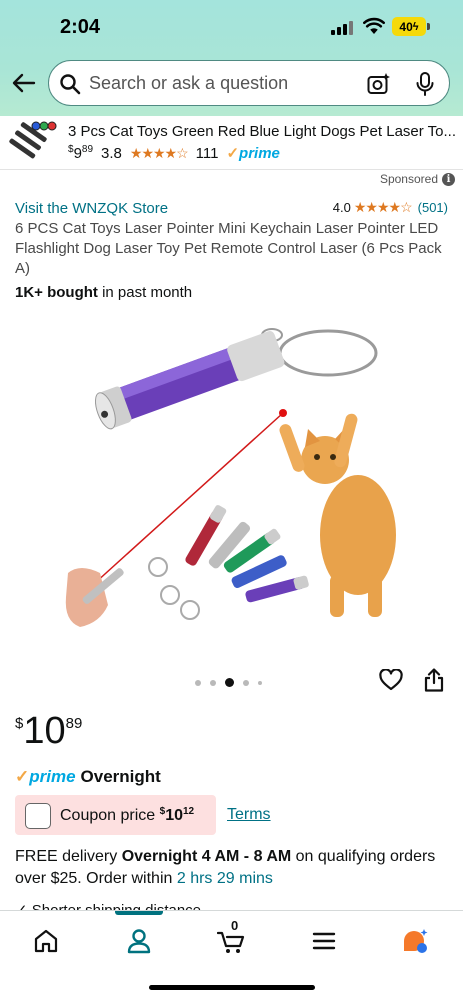 The image size is (463, 1000). What do you see at coordinates (139, 941) in the screenshot?
I see `person-icon` at bounding box center [139, 941].